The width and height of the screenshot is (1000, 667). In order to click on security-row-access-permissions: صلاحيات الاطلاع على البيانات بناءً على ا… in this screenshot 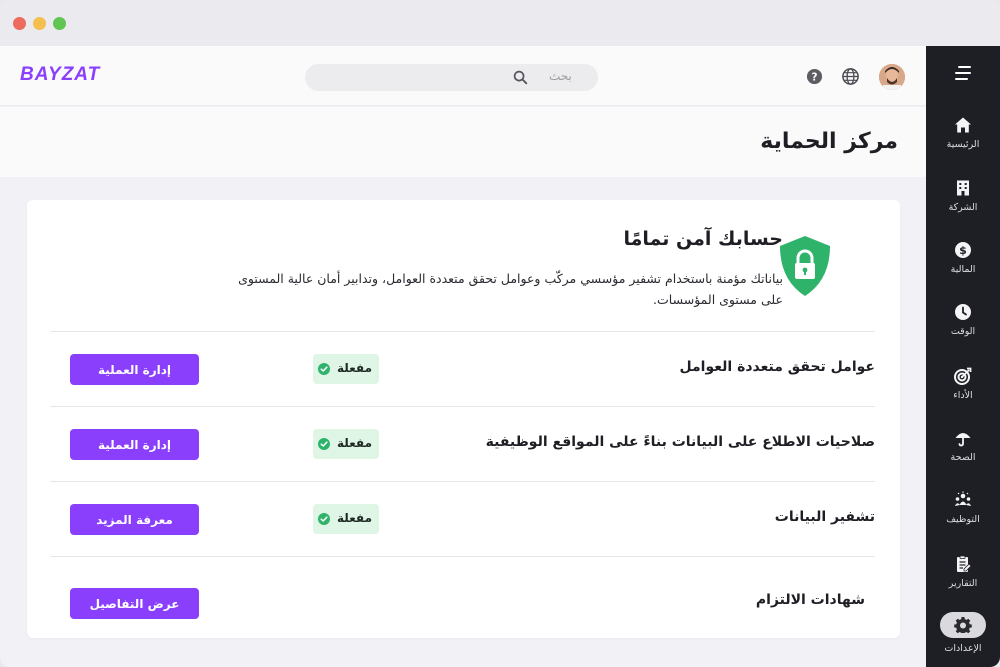, I will do `click(462, 443)`.